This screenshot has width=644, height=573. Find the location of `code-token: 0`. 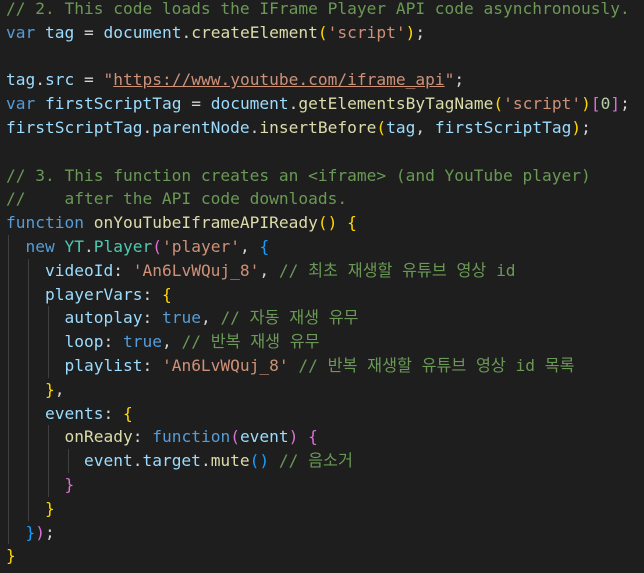

code-token: 0 is located at coordinates (605, 104).